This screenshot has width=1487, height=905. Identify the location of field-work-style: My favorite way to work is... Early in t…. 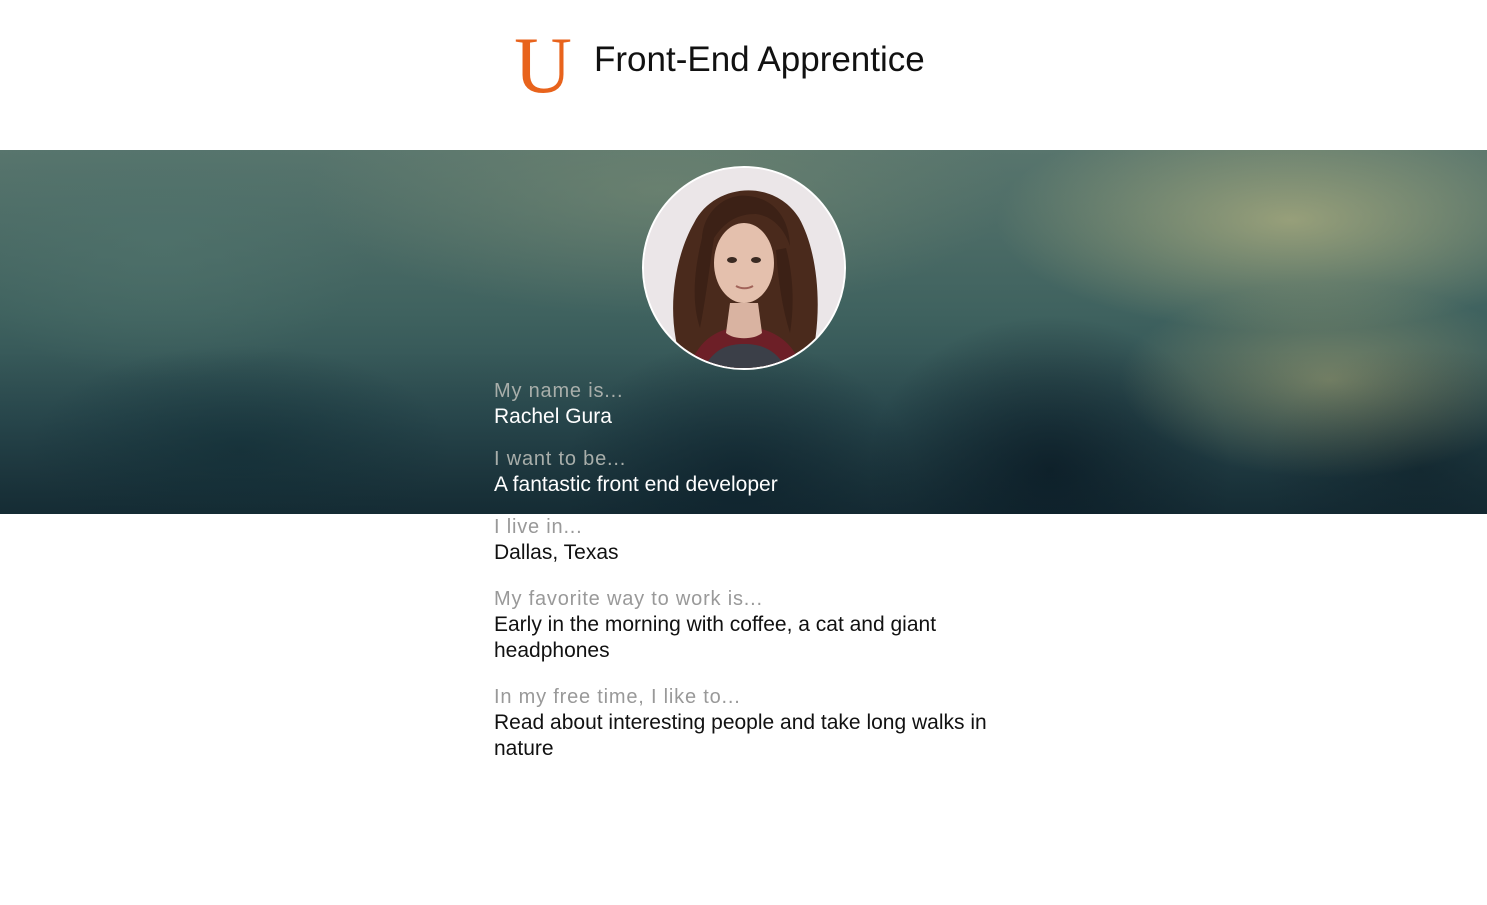
(754, 625).